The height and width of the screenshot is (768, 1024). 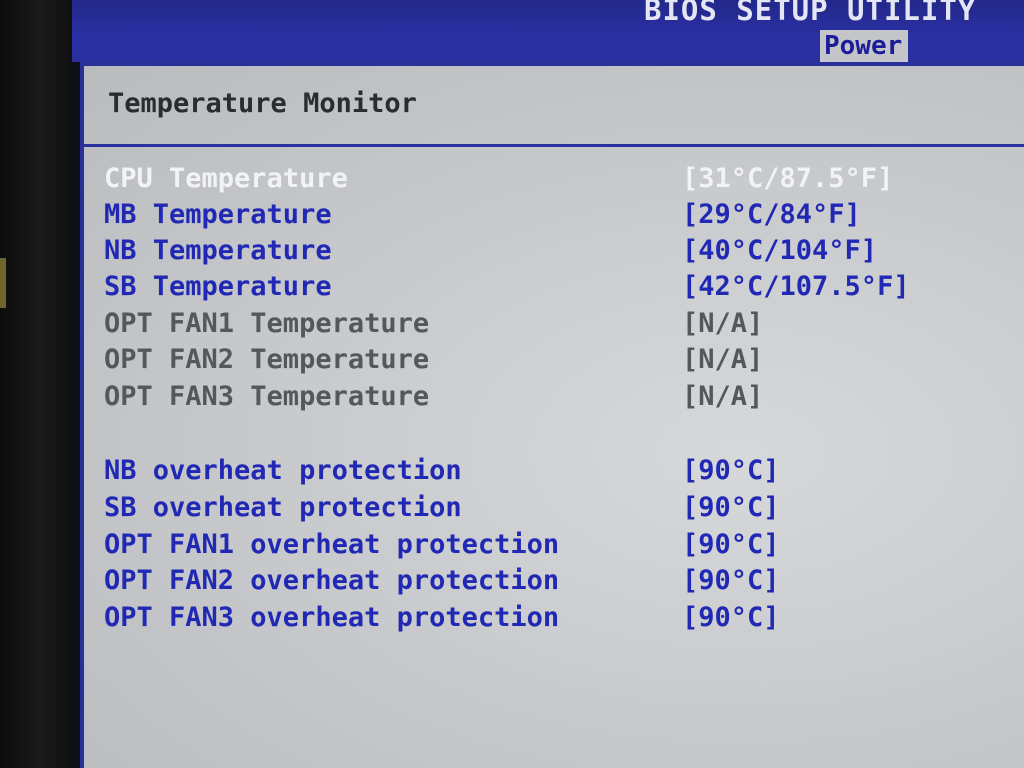 What do you see at coordinates (554, 179) in the screenshot?
I see `setting-row-cpu-temperature: CPU Temperature [31°C/87.5°F]` at bounding box center [554, 179].